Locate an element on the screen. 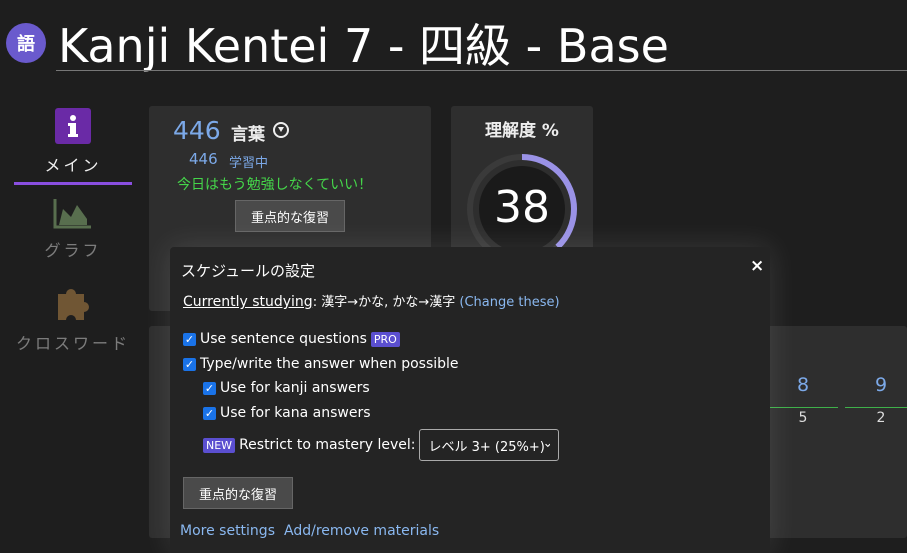  mastery-title: 理解度 % is located at coordinates (522, 131).